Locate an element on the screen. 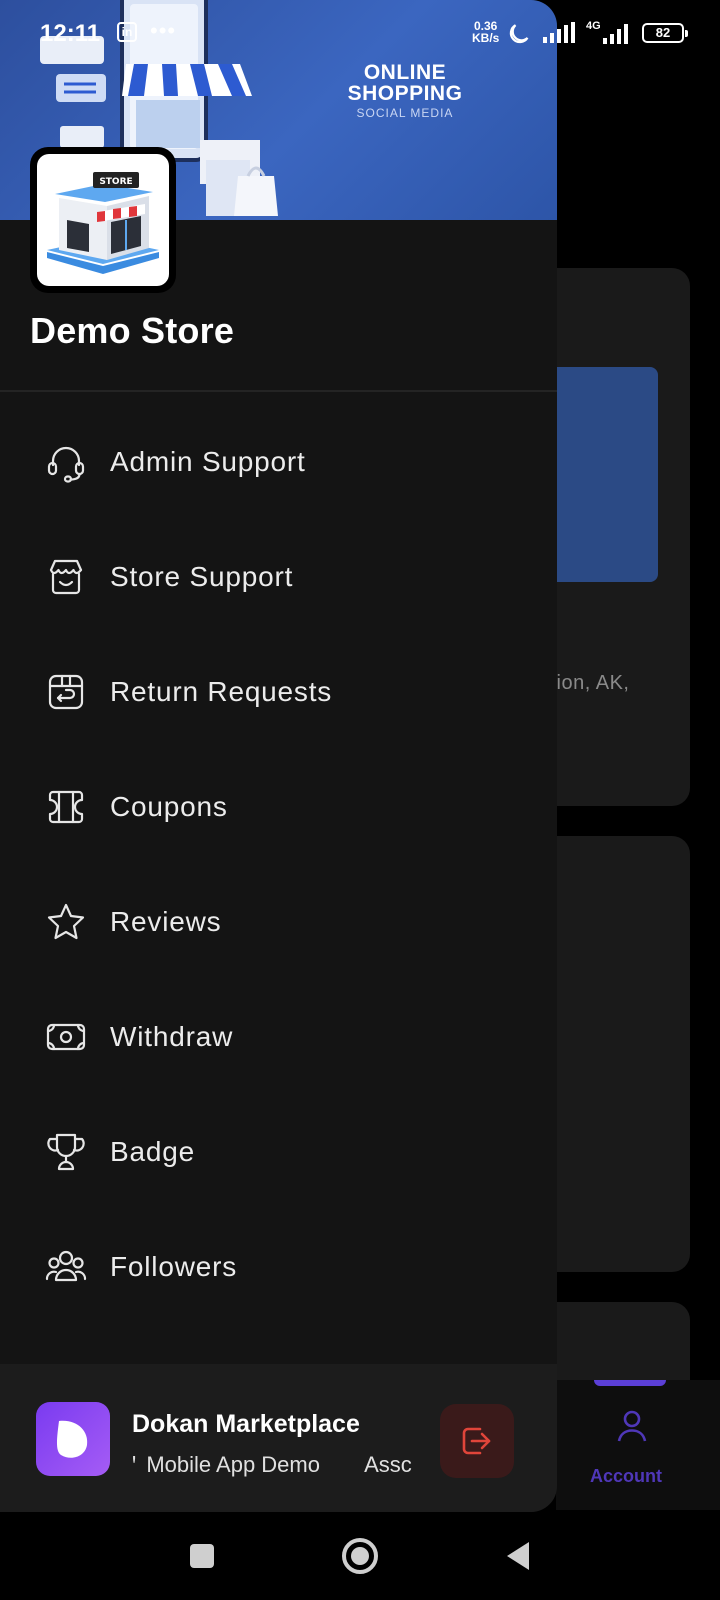 The height and width of the screenshot is (1600, 720). svg-text: STORE is located at coordinates (115, 182).